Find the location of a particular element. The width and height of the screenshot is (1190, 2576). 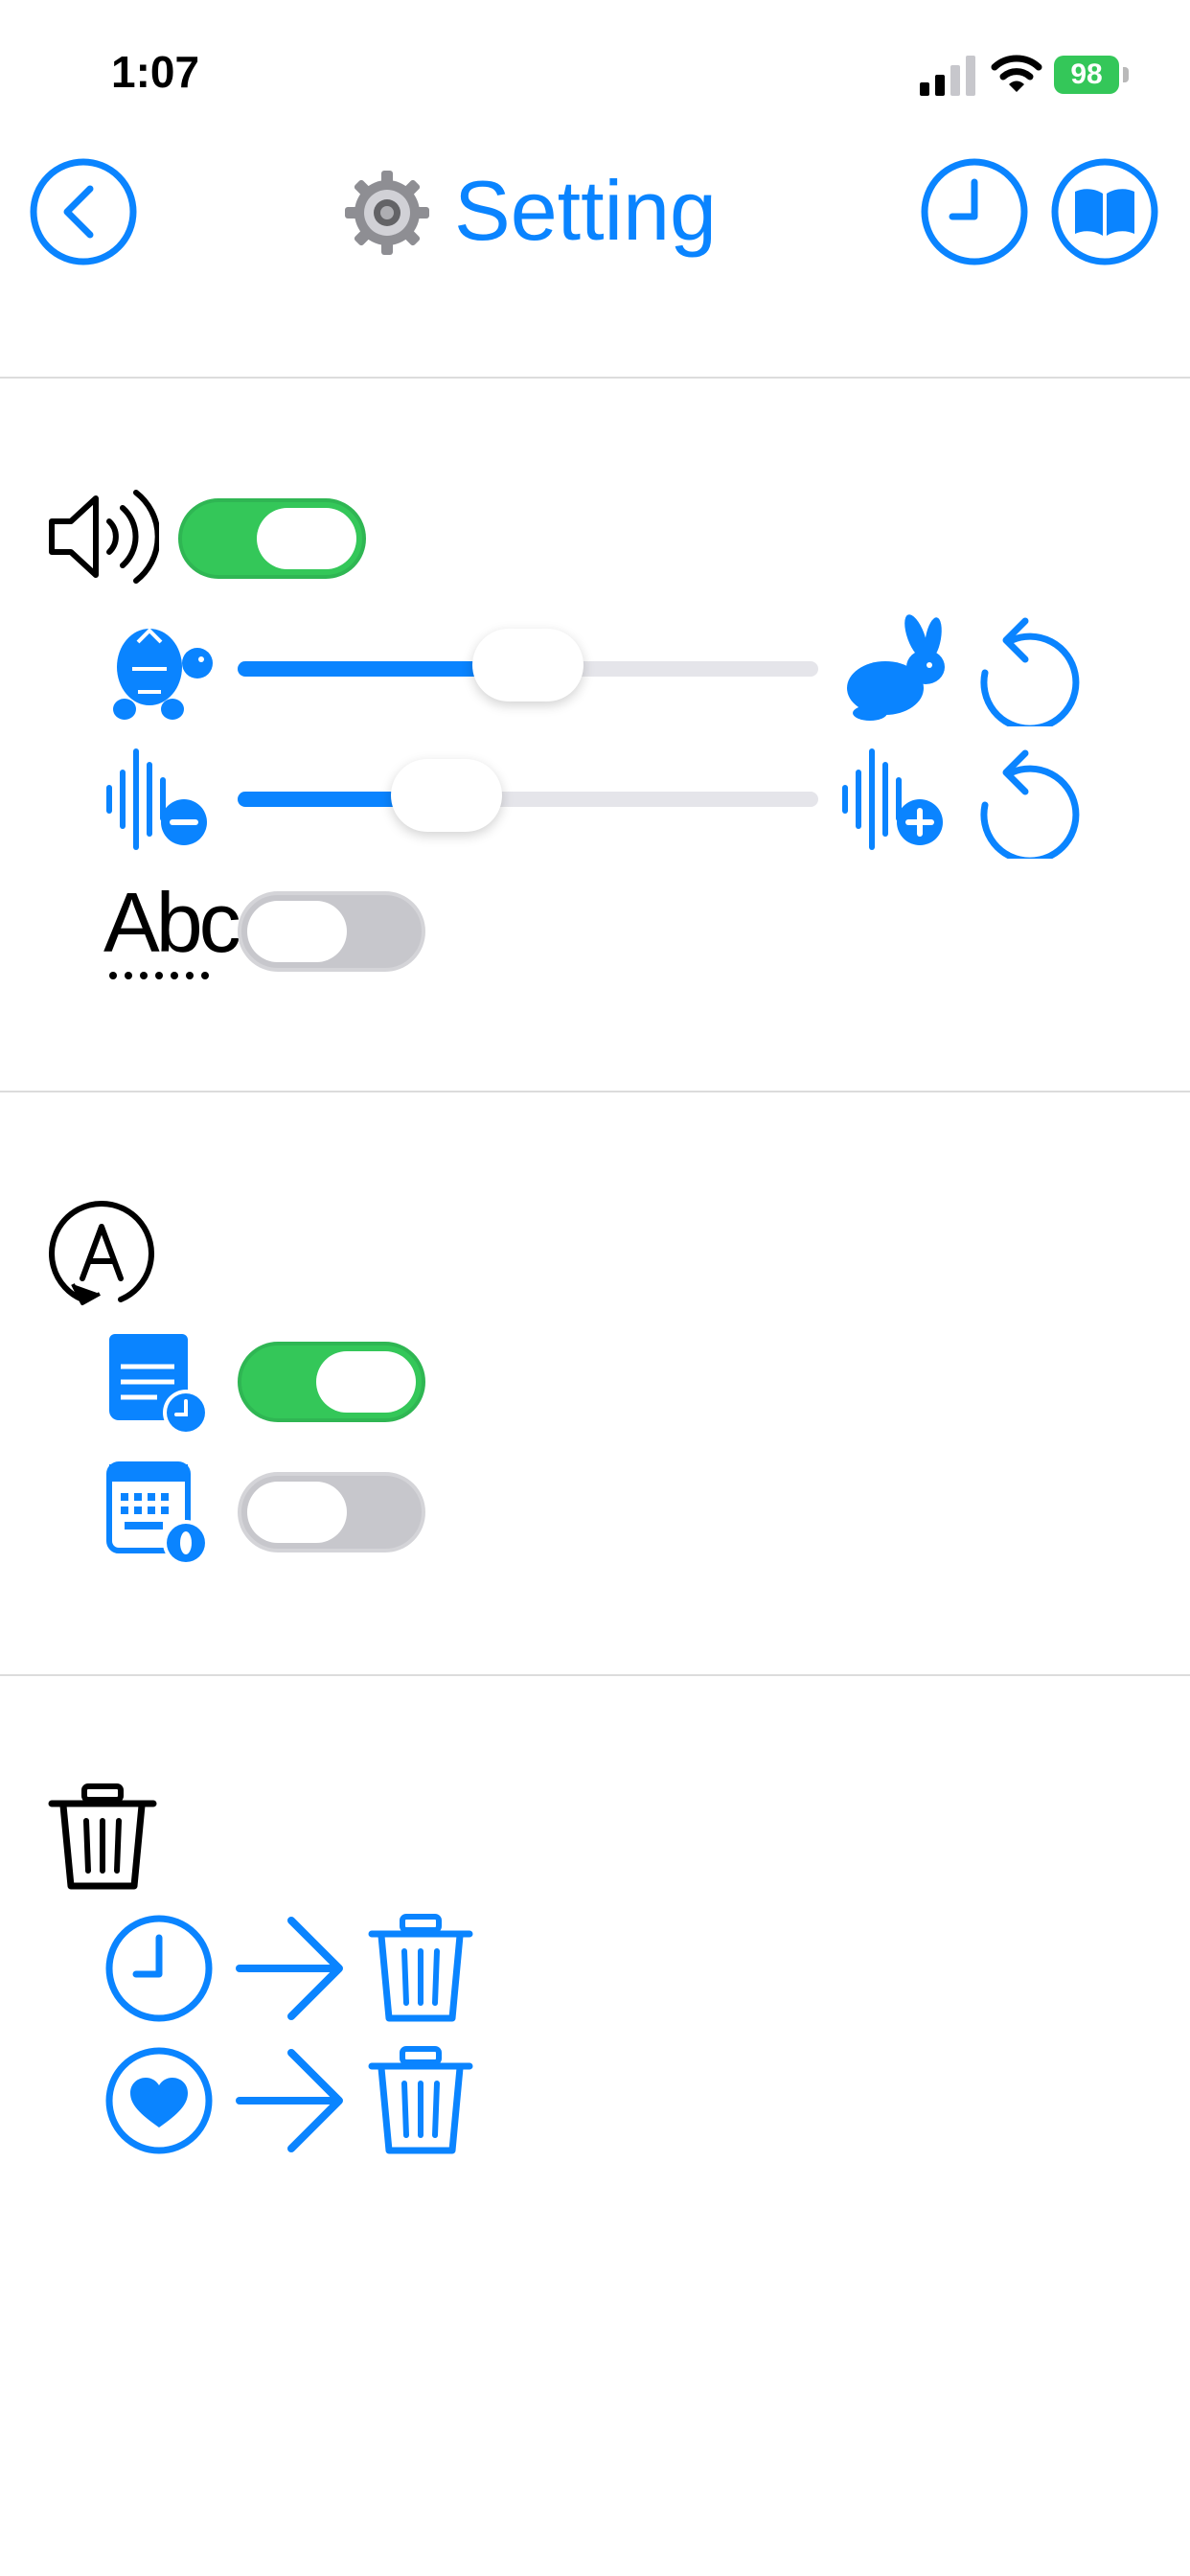

speech-toggle is located at coordinates (272, 538).